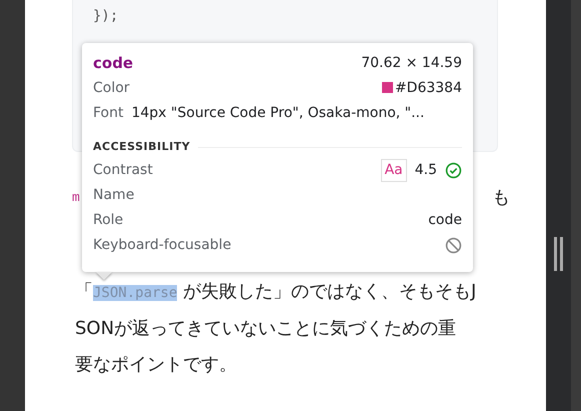  What do you see at coordinates (135, 293) in the screenshot?
I see `inline-code: JSON.parse` at bounding box center [135, 293].